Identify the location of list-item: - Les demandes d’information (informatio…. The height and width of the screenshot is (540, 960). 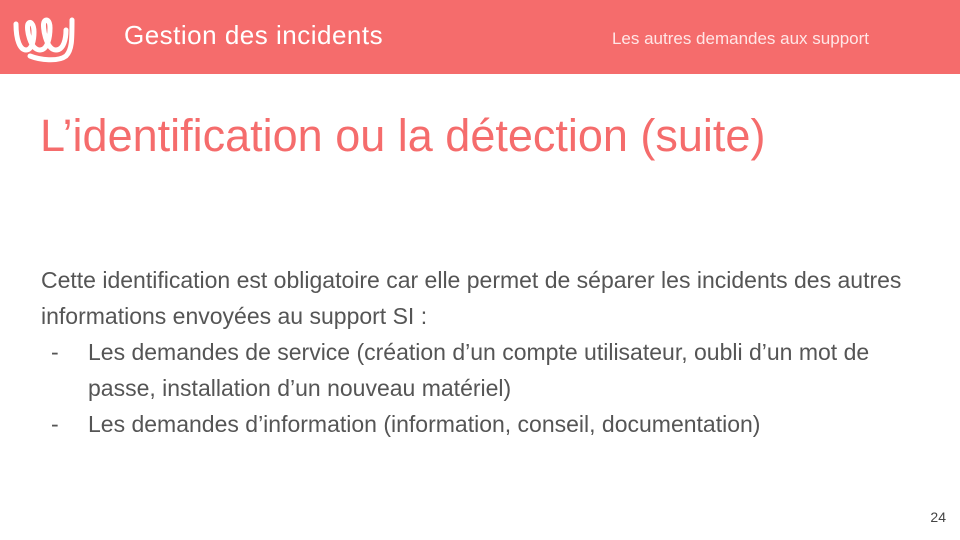
(481, 424).